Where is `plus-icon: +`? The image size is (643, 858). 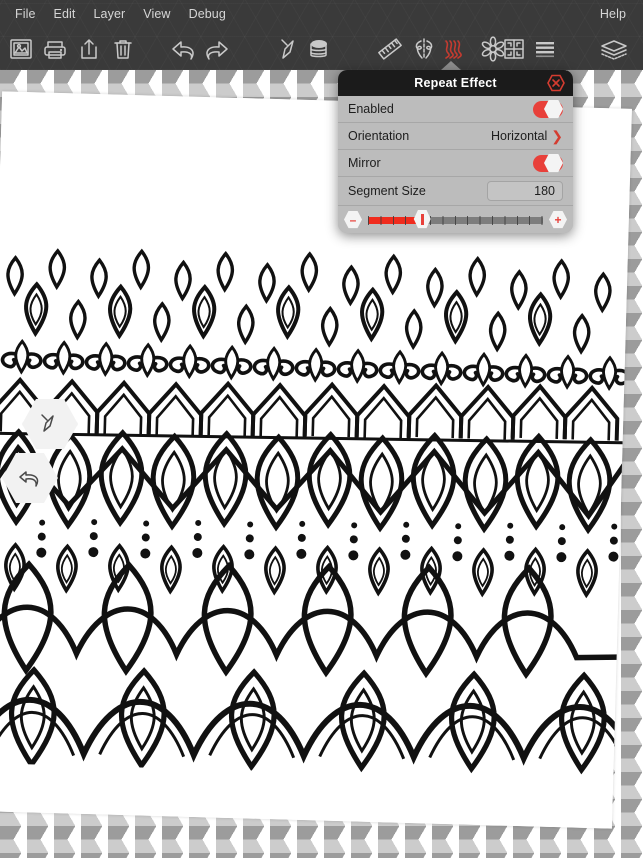 plus-icon: + is located at coordinates (558, 219).